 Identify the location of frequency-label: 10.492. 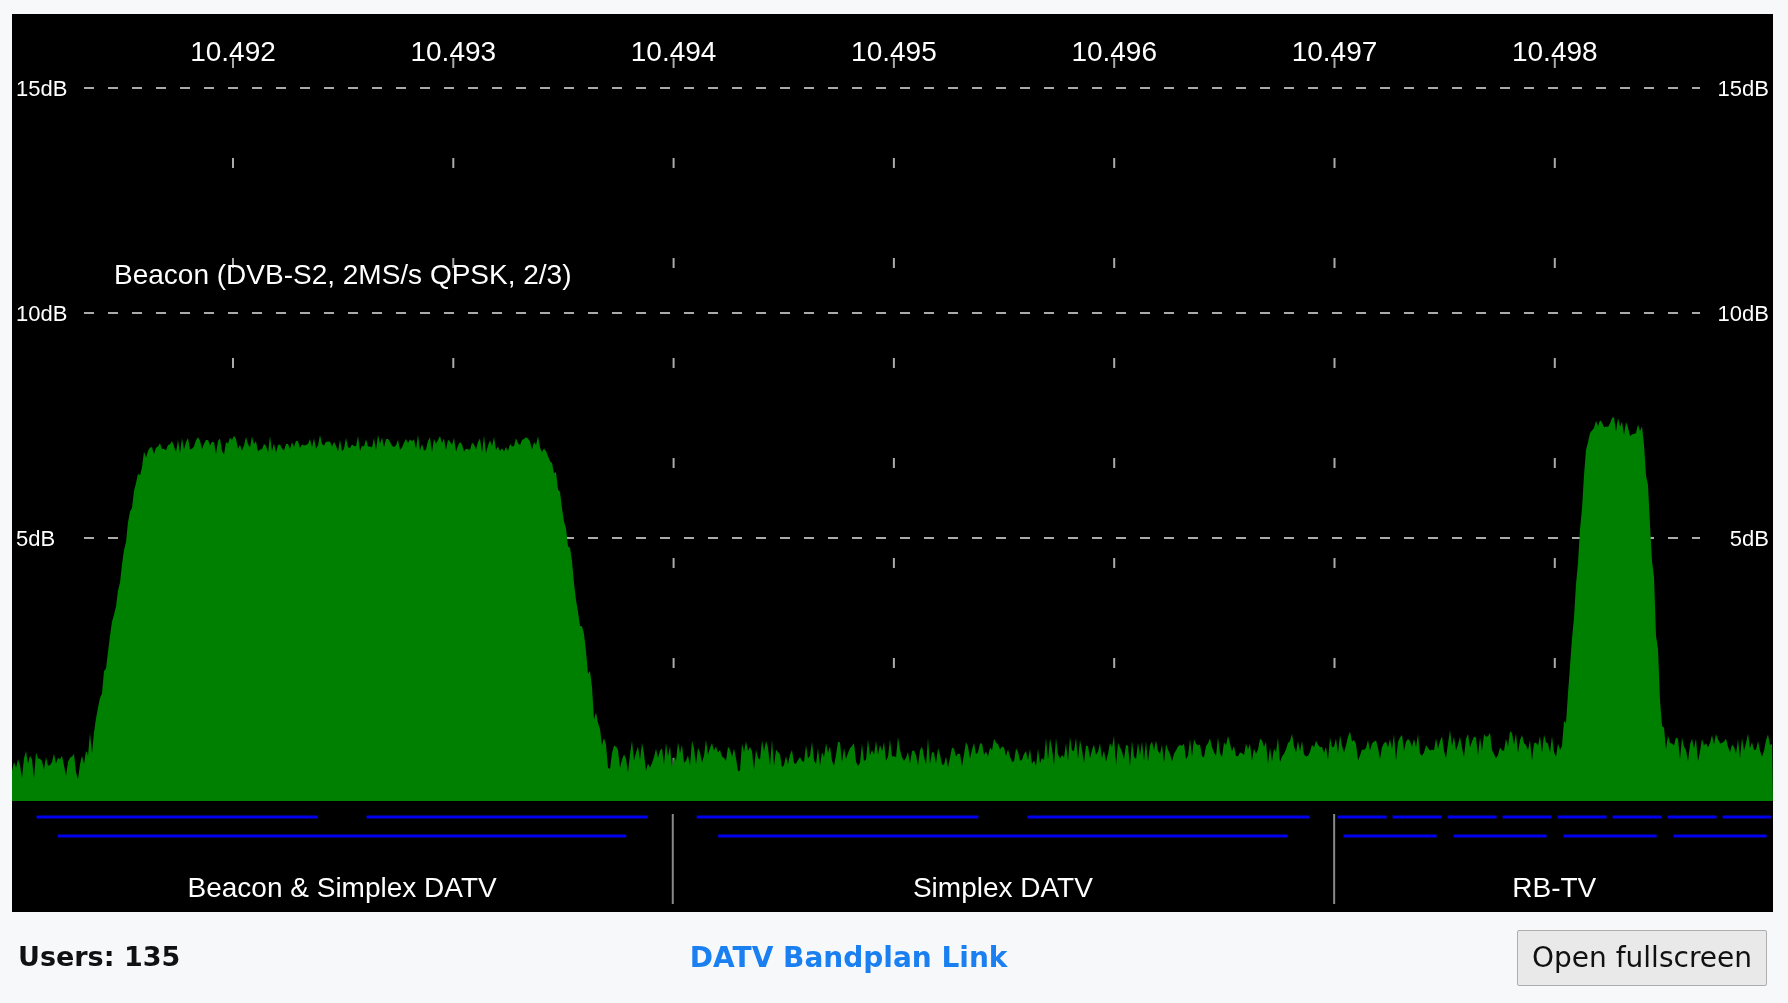
(233, 51).